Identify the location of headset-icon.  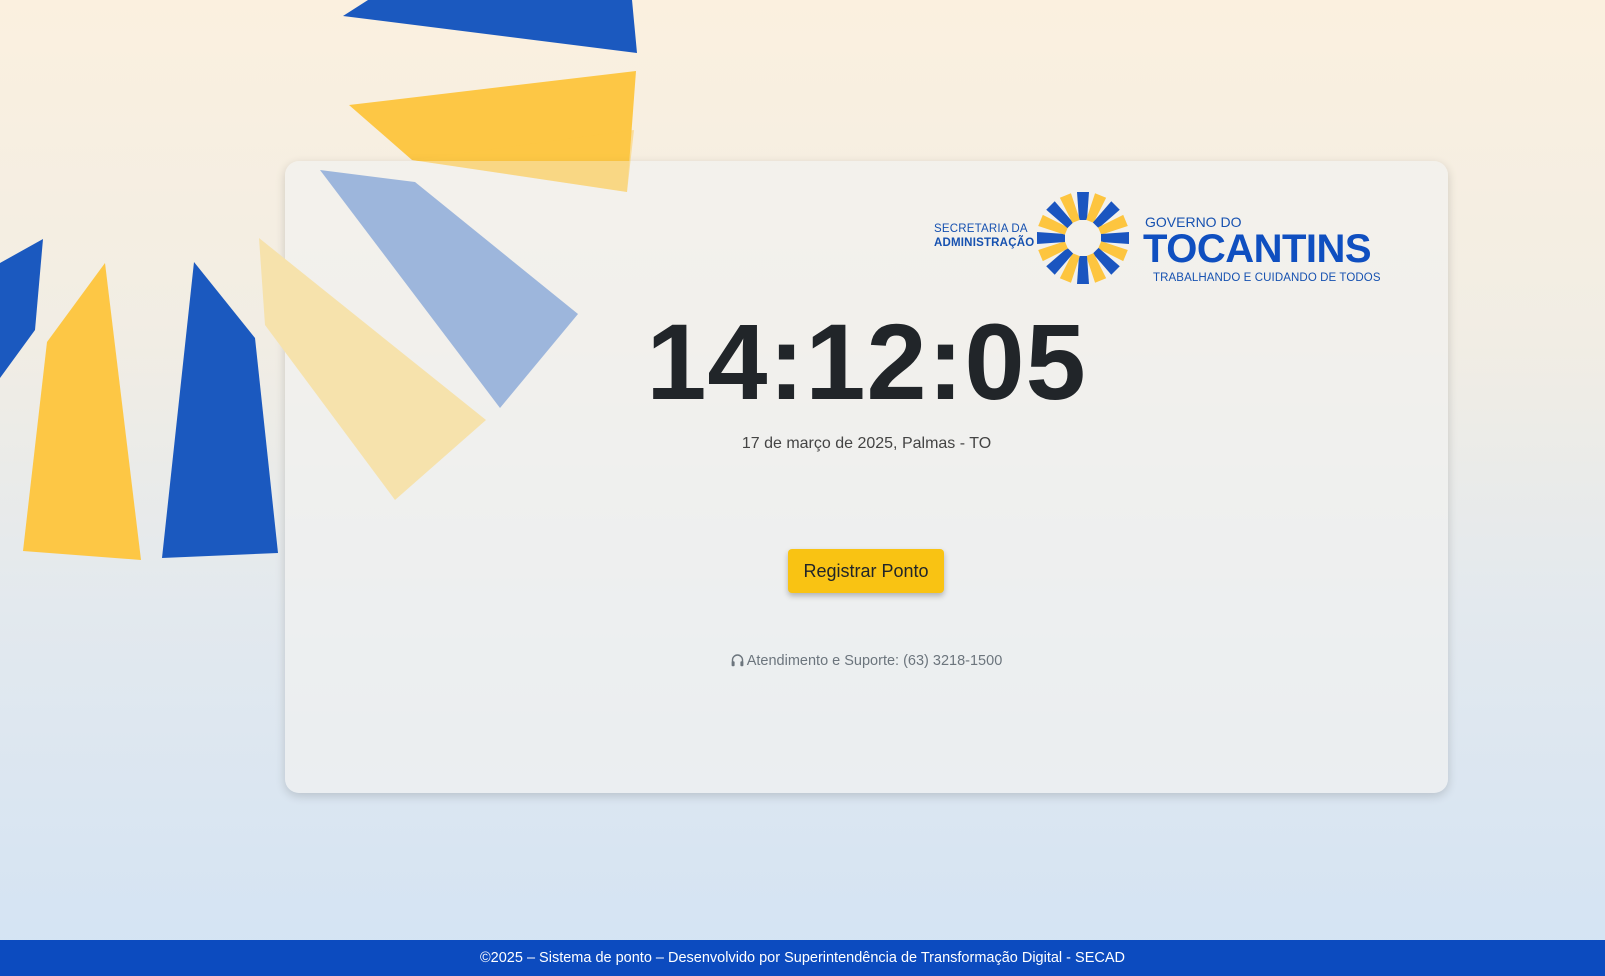
(737, 660).